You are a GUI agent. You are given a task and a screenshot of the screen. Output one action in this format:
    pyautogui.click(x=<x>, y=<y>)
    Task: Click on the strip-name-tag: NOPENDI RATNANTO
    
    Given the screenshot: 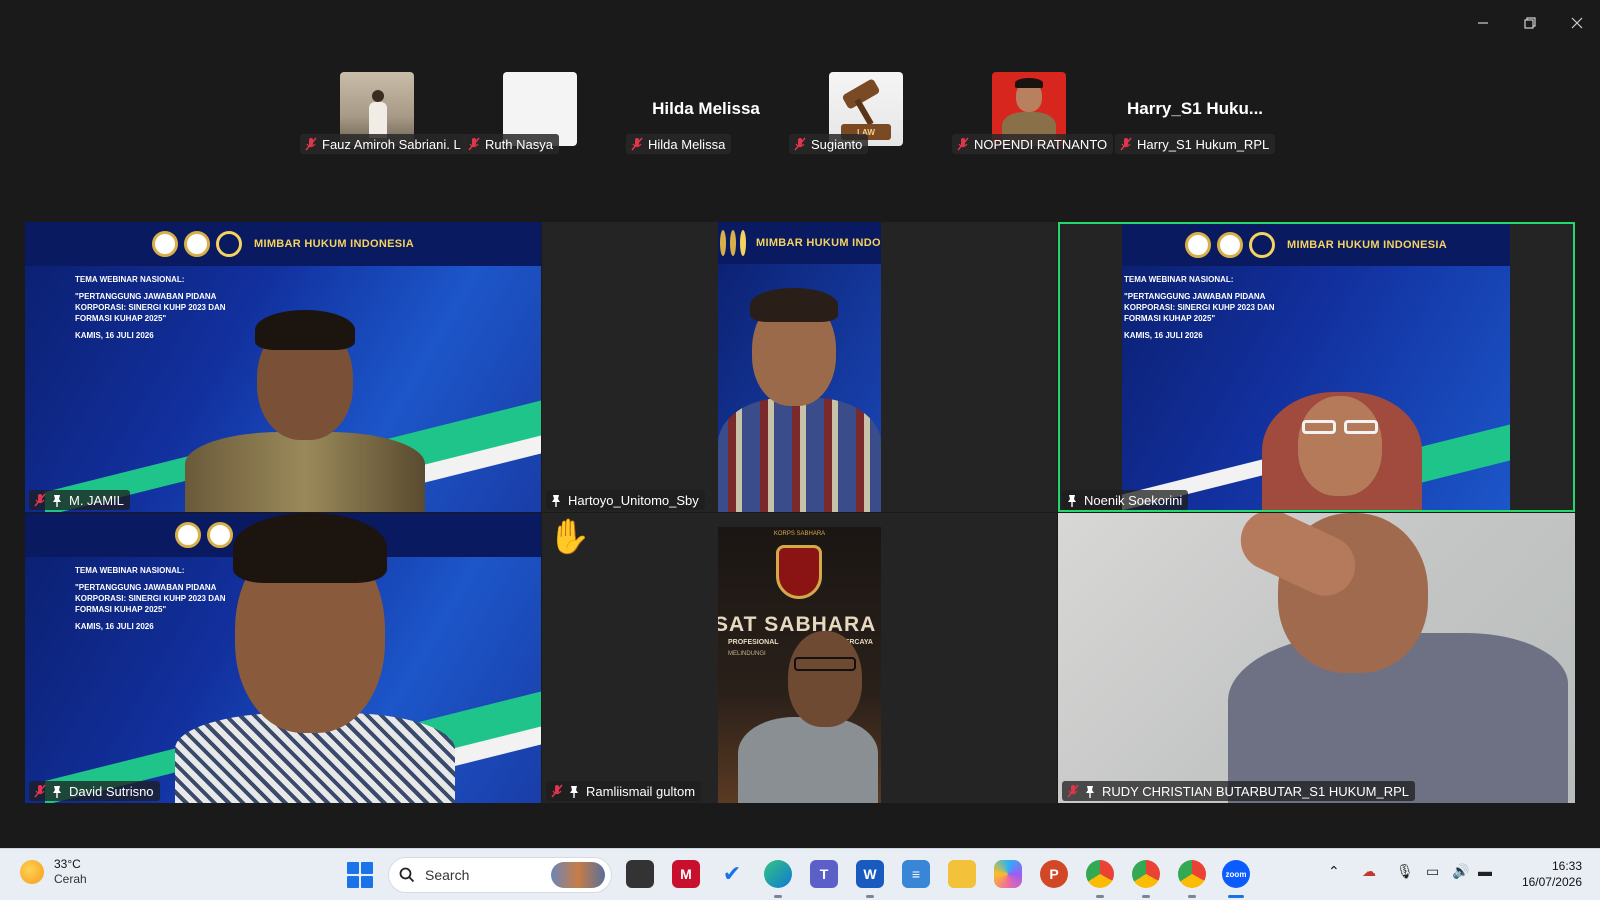 What is the action you would take?
    pyautogui.click(x=1033, y=144)
    